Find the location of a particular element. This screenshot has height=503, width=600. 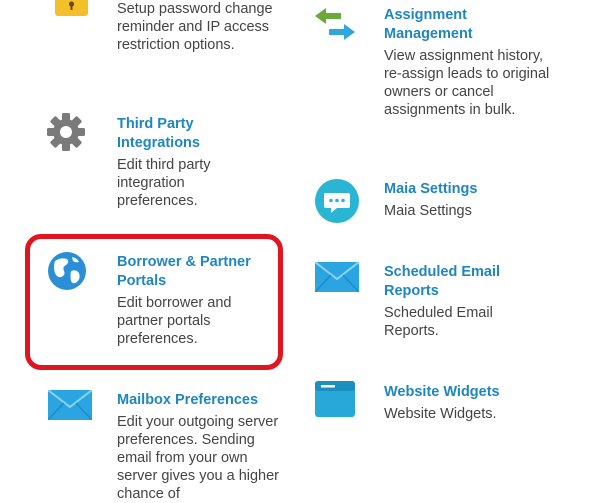

lock-icon is located at coordinates (71, 9).